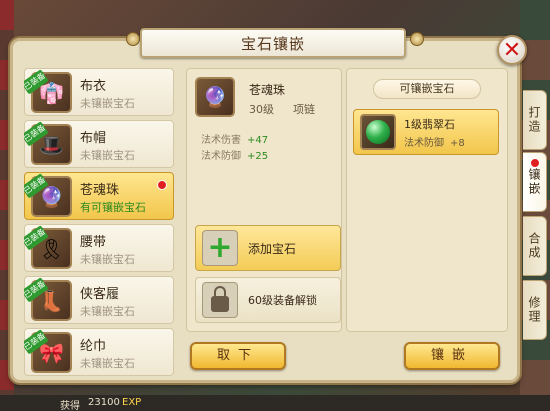 The height and width of the screenshot is (411, 550). I want to click on close-icon: ✕, so click(512, 50).